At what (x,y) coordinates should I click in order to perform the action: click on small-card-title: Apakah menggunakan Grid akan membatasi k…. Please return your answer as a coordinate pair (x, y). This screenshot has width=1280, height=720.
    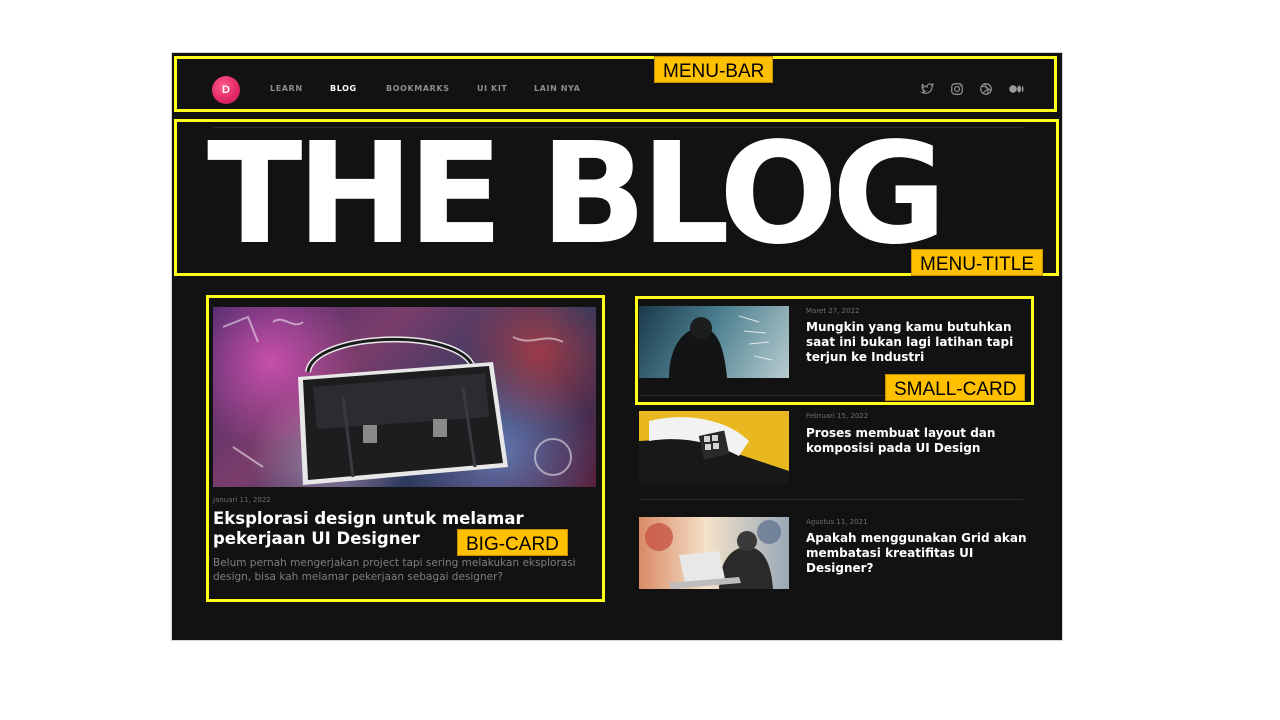
    Looking at the image, I should click on (921, 553).